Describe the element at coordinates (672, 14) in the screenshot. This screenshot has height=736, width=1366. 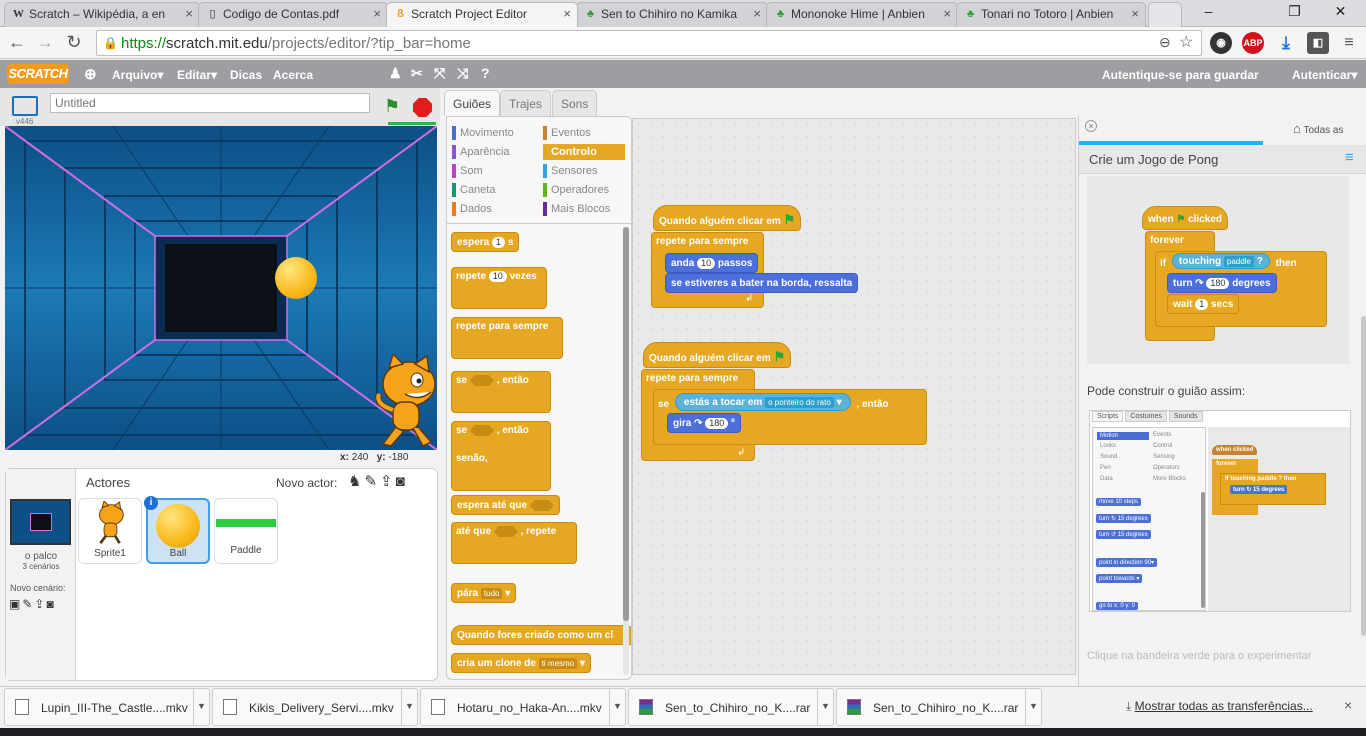
I see `browser-tab: ♣ Sen to Chihiro no Kamika ×` at that location.